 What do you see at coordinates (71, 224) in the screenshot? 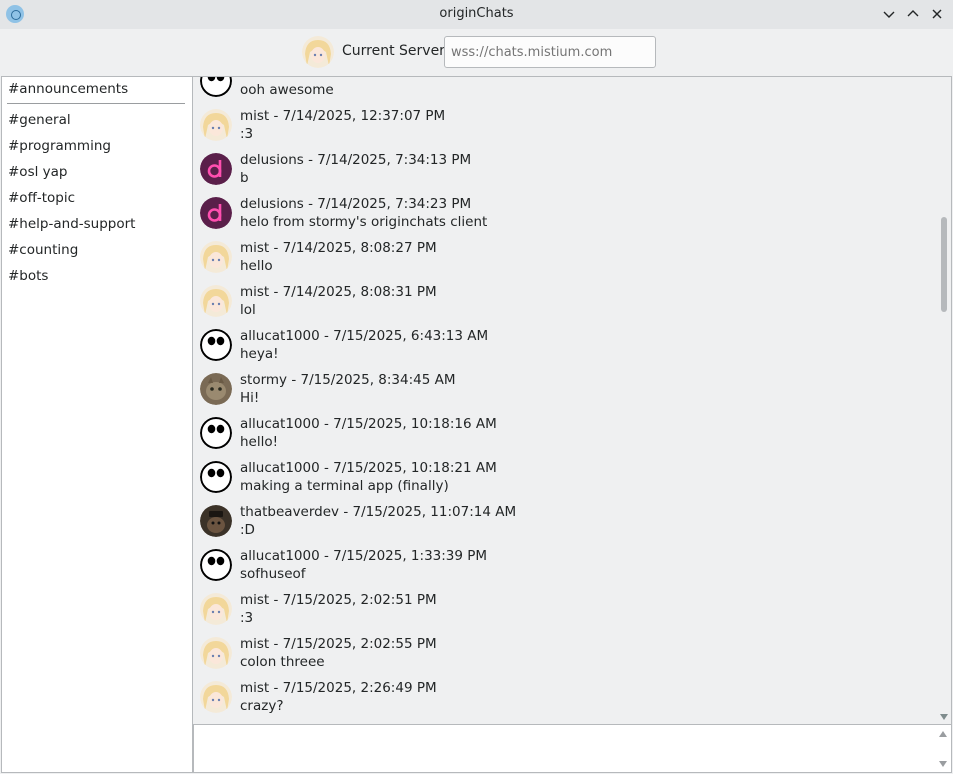
I see `channel-item-help-and-support: #help-and-support` at bounding box center [71, 224].